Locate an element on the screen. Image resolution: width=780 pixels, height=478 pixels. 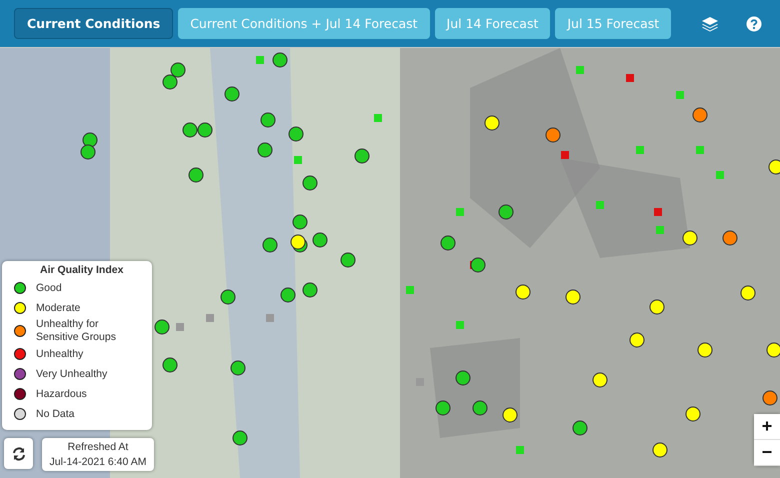
refresh-time: Jul-14-2021 6:40 AM is located at coordinates (98, 462).